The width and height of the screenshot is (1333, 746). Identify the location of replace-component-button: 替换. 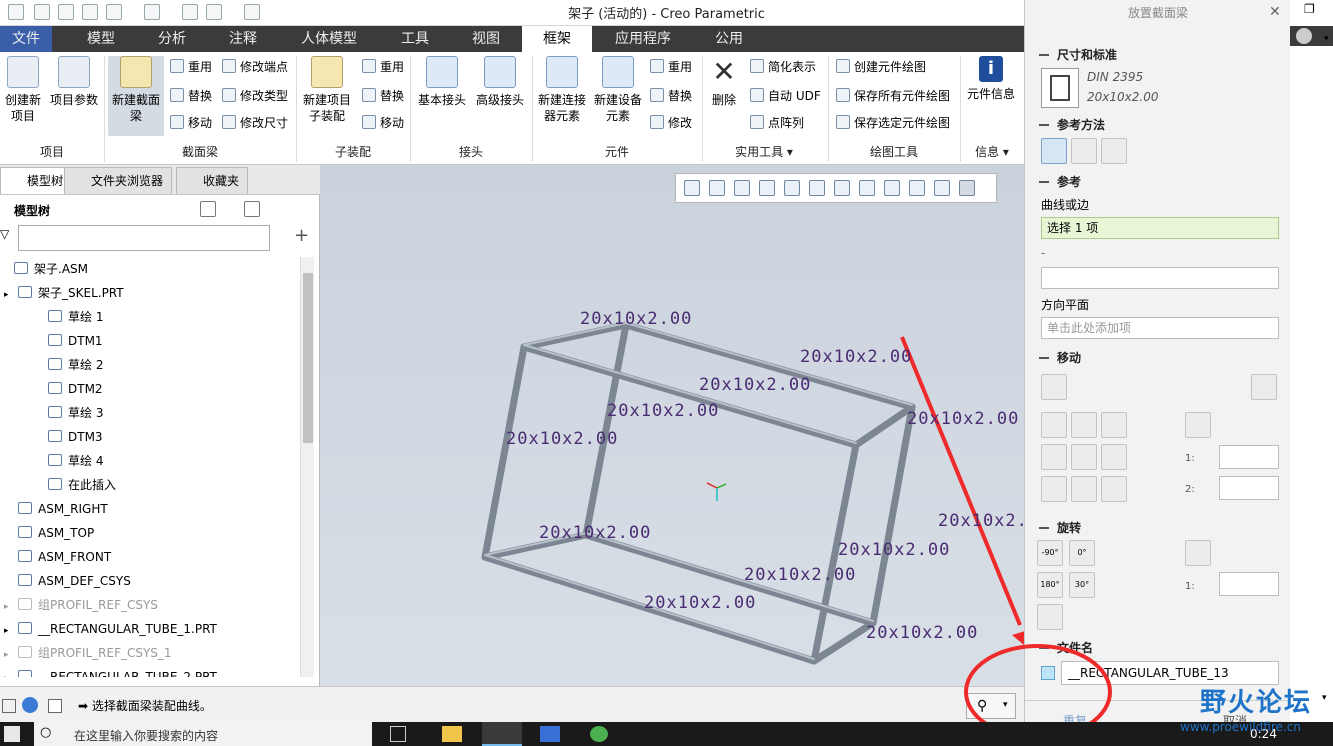
(671, 96).